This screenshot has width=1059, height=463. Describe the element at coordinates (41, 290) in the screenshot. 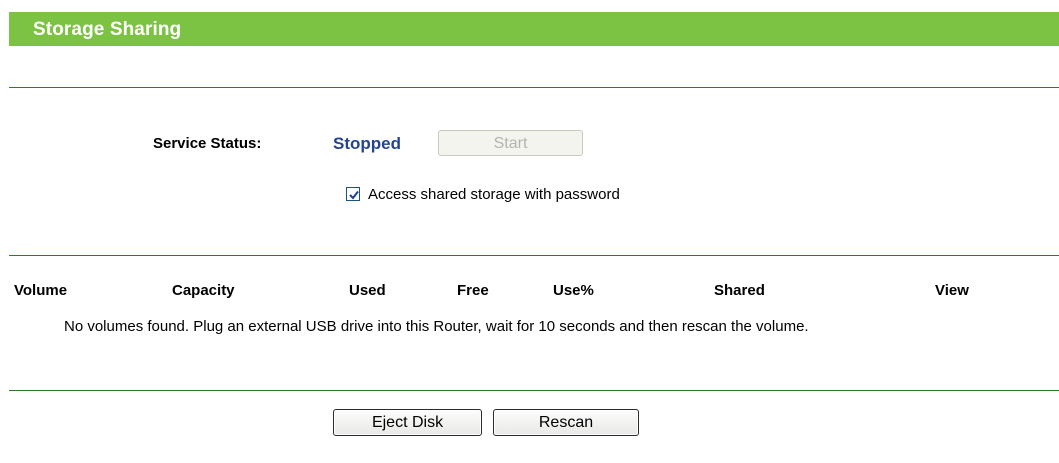

I see `column-header-volume: Volume` at that location.